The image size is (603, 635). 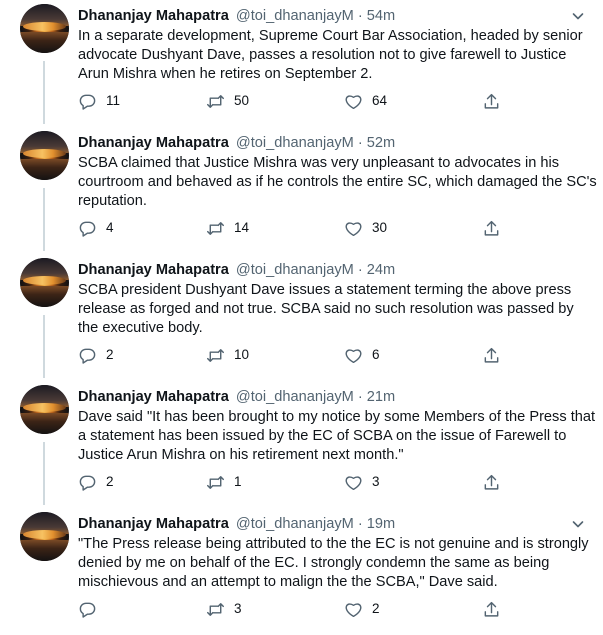 I want to click on like-count: 30, so click(x=380, y=227).